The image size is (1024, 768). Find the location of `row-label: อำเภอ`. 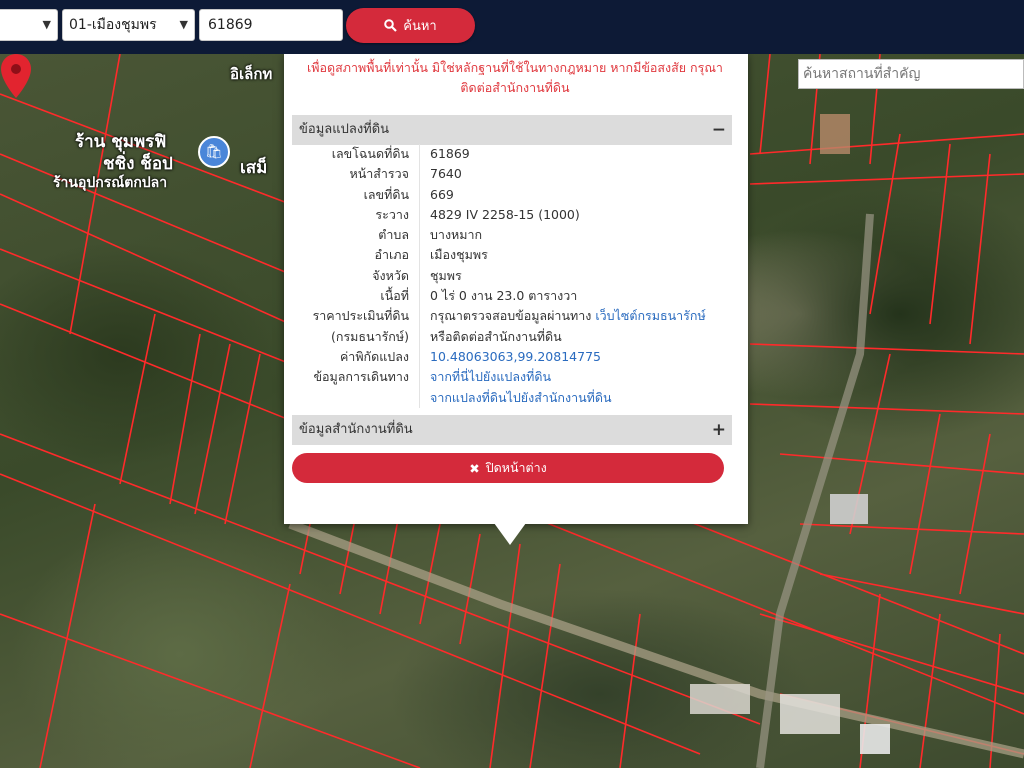

row-label: อำเภอ is located at coordinates (391, 255).